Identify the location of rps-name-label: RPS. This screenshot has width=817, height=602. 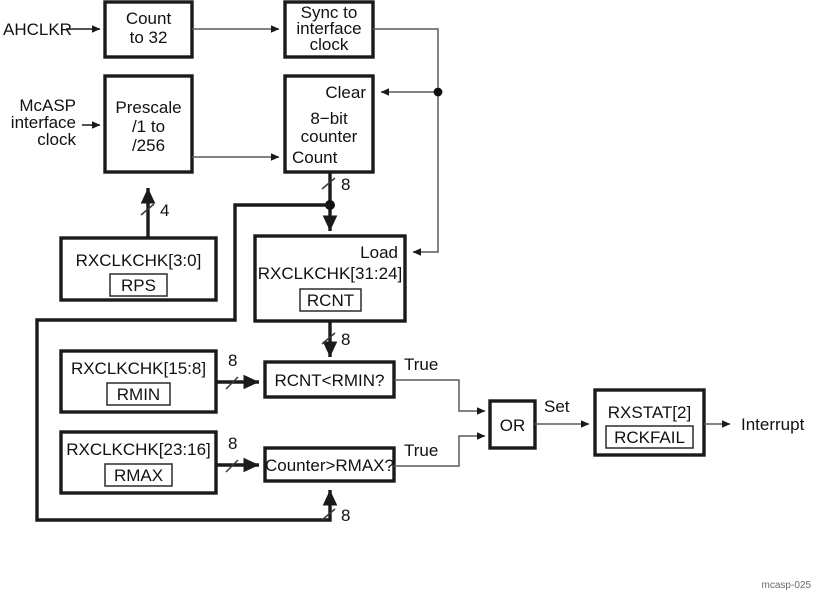
(138, 285).